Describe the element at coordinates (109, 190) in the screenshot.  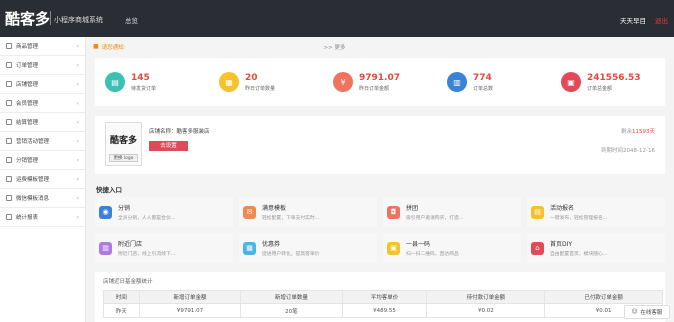
I see `quick-entry-title: 快捷入口` at that location.